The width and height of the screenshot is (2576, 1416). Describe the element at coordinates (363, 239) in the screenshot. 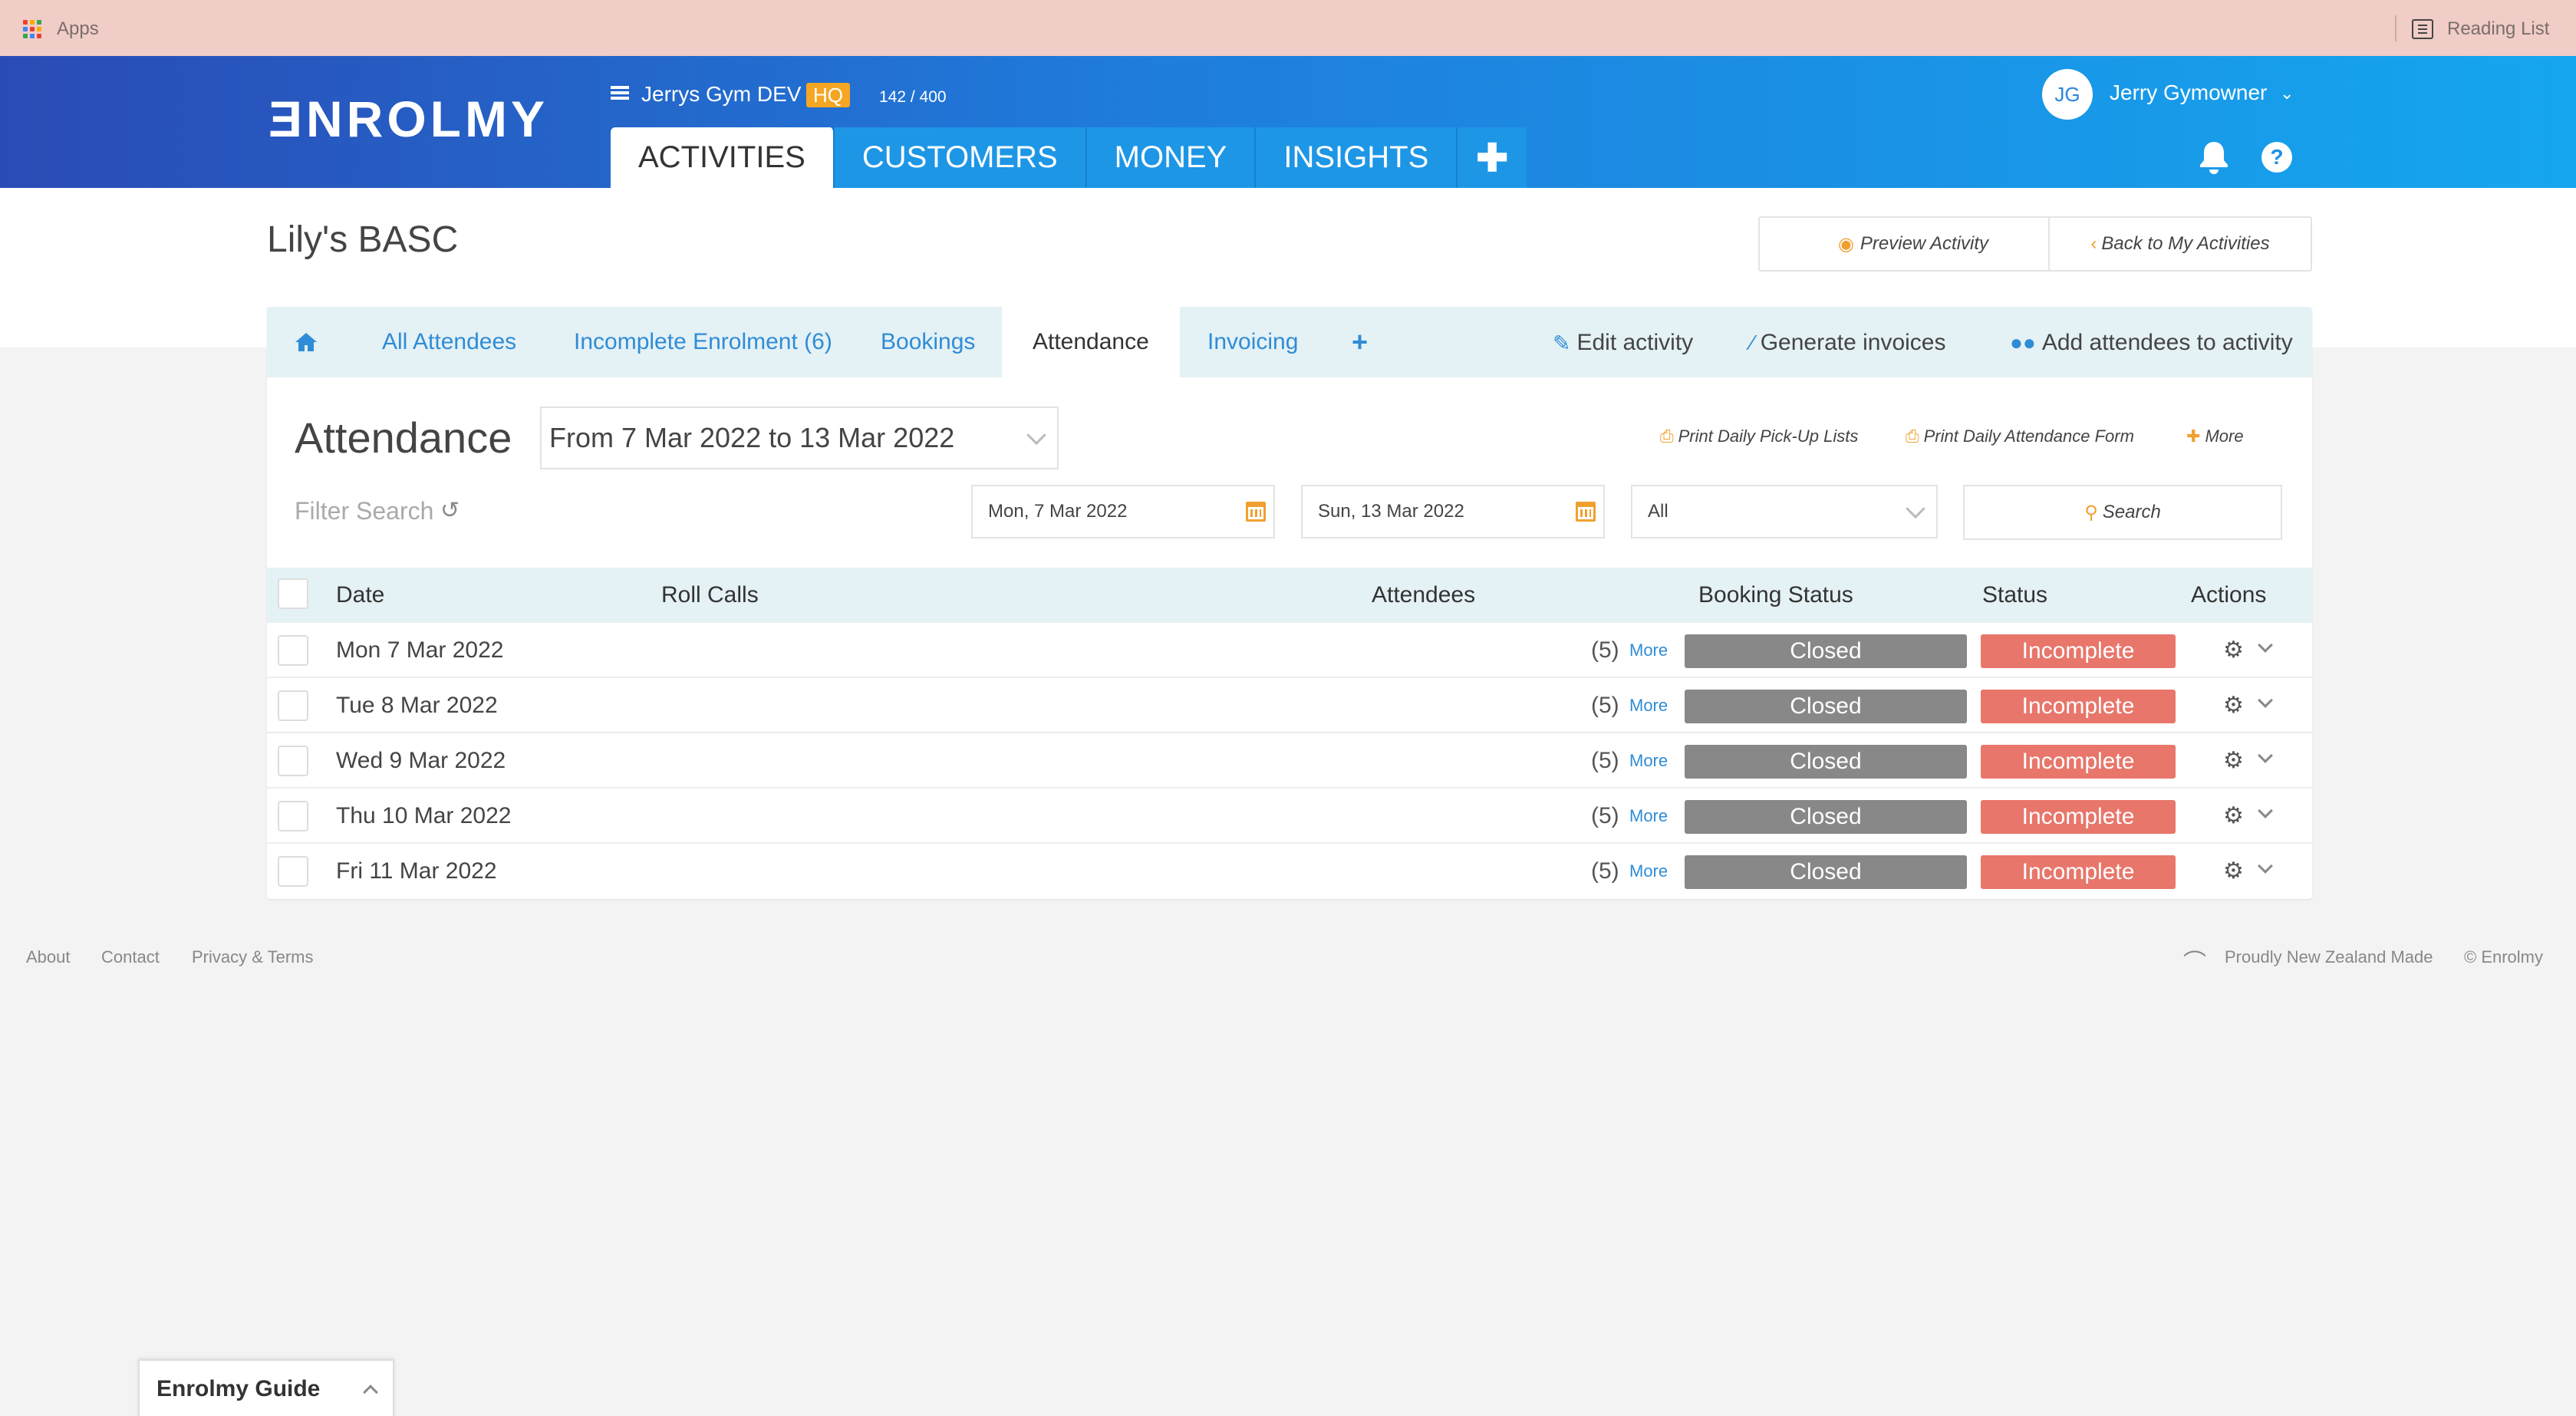

I see `page-title: Lily's BASC` at that location.